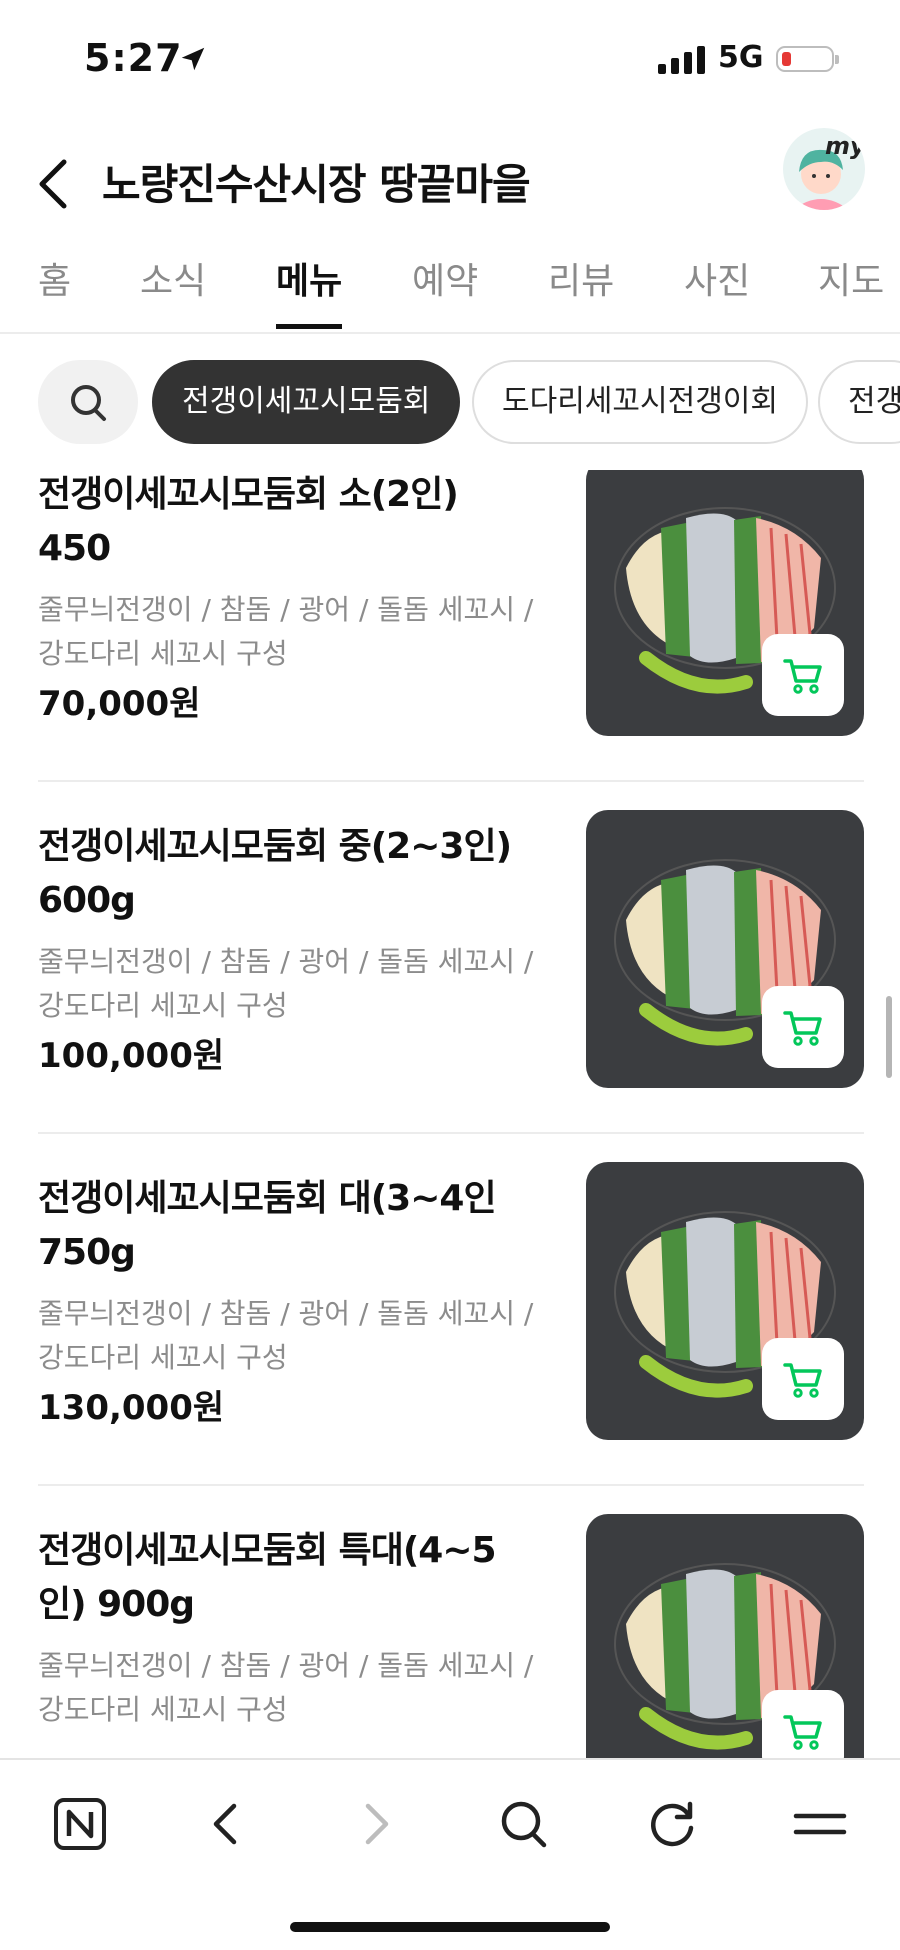 The width and height of the screenshot is (900, 1950). Describe the element at coordinates (845, 146) in the screenshot. I see `avatar-my-label: my` at that location.